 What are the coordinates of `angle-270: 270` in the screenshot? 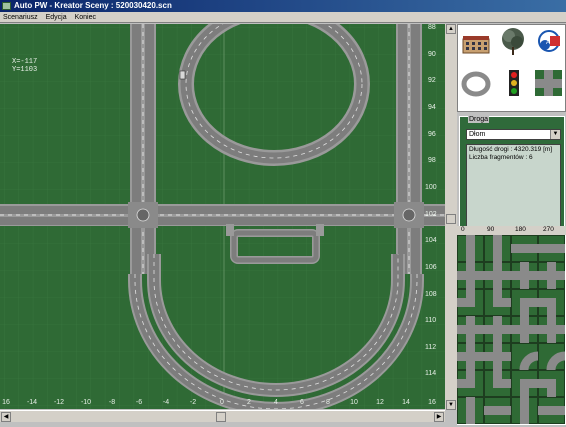 It's located at (548, 229).